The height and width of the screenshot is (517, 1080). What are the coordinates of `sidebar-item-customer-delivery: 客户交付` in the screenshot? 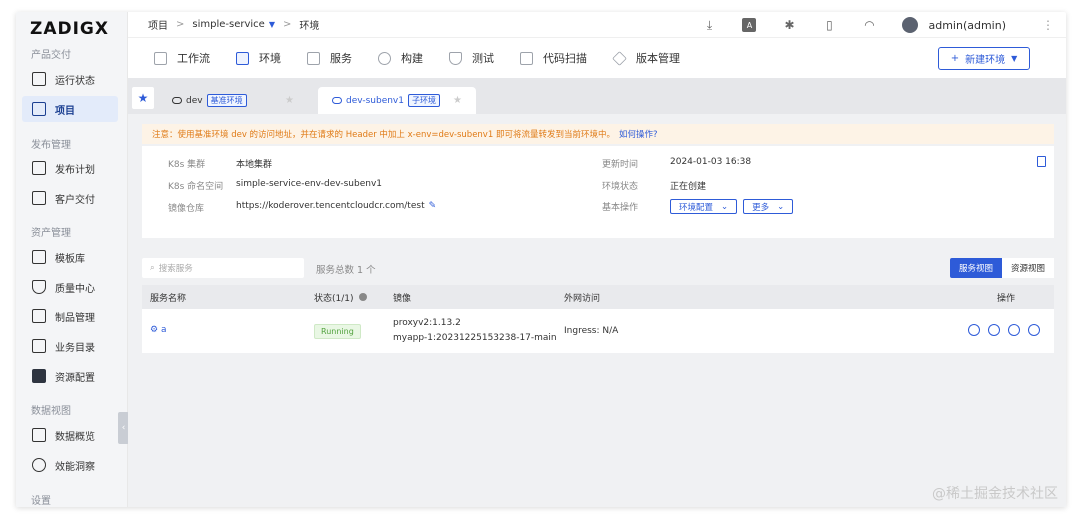 It's located at (70, 198).